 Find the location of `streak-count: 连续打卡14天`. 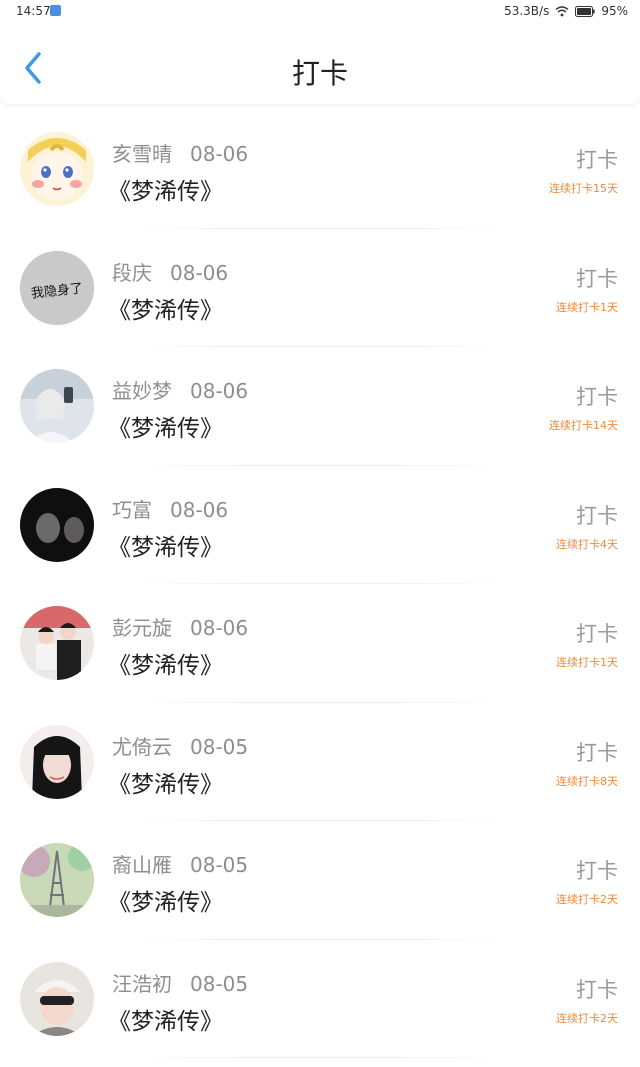

streak-count: 连续打卡14天 is located at coordinates (583, 425).